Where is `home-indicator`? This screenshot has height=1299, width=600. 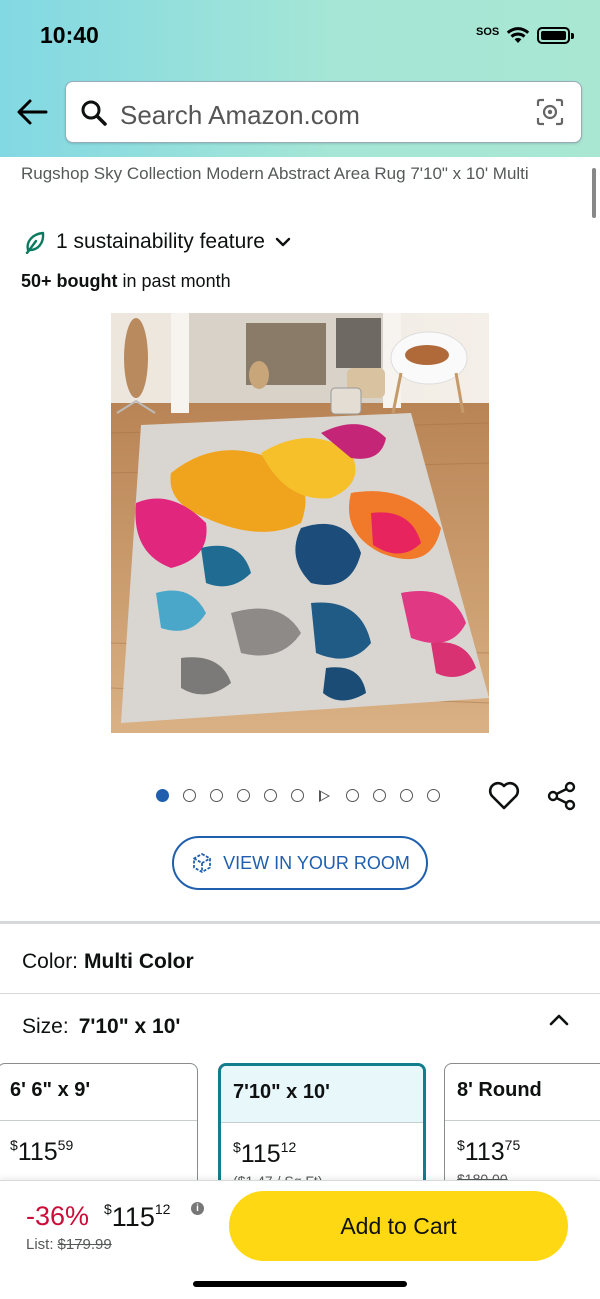
home-indicator is located at coordinates (300, 1284).